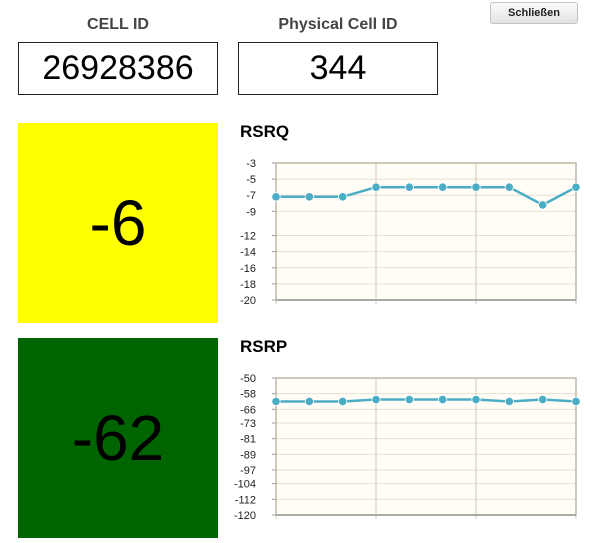 This screenshot has height=543, width=603. What do you see at coordinates (248, 237) in the screenshot?
I see `y-tick-label: -12` at bounding box center [248, 237].